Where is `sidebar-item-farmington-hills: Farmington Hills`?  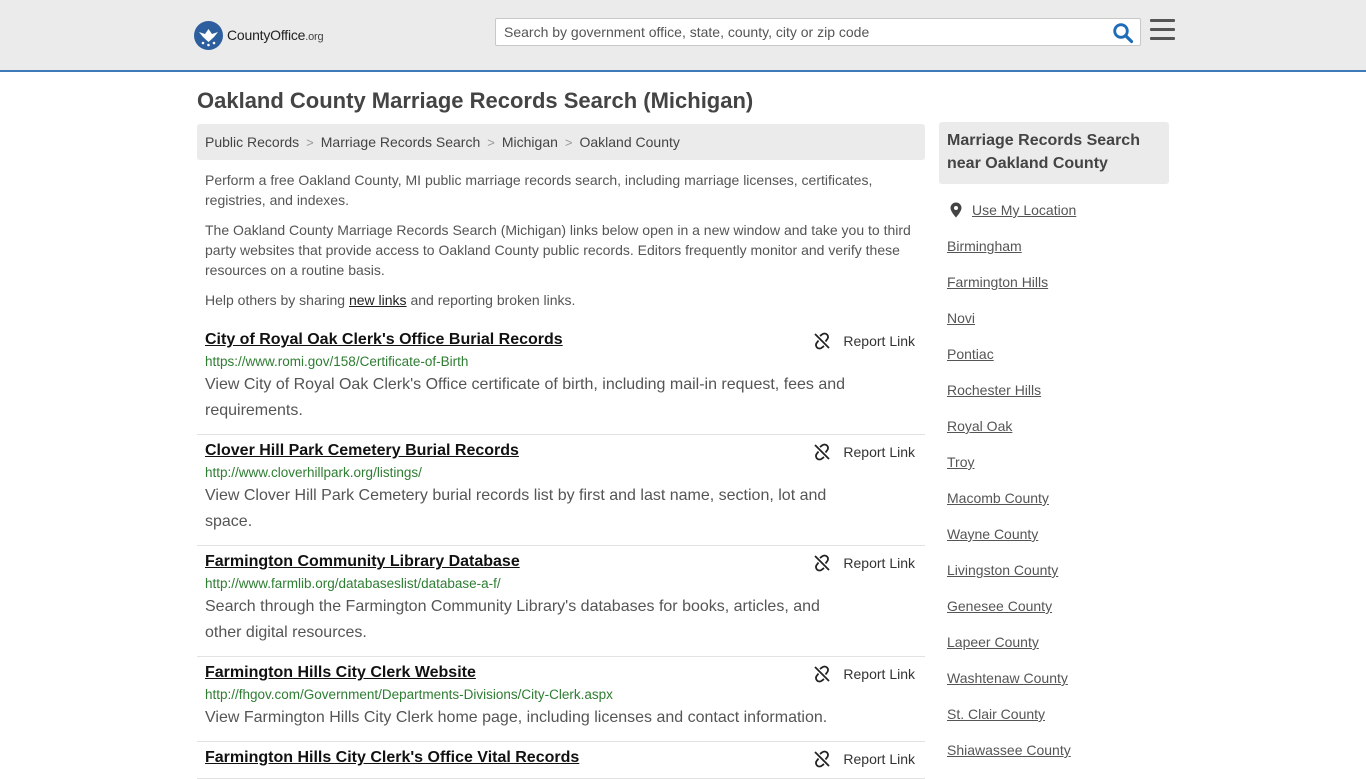 sidebar-item-farmington-hills: Farmington Hills is located at coordinates (1058, 288).